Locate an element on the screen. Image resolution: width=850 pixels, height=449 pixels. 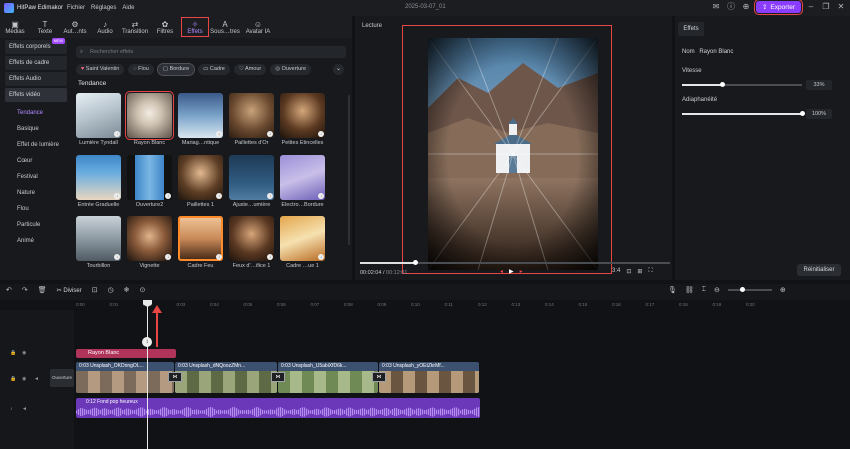
effect-card-paillettes-dor: ↓ Paillettes d'Or is located at coordinates (251, 119).